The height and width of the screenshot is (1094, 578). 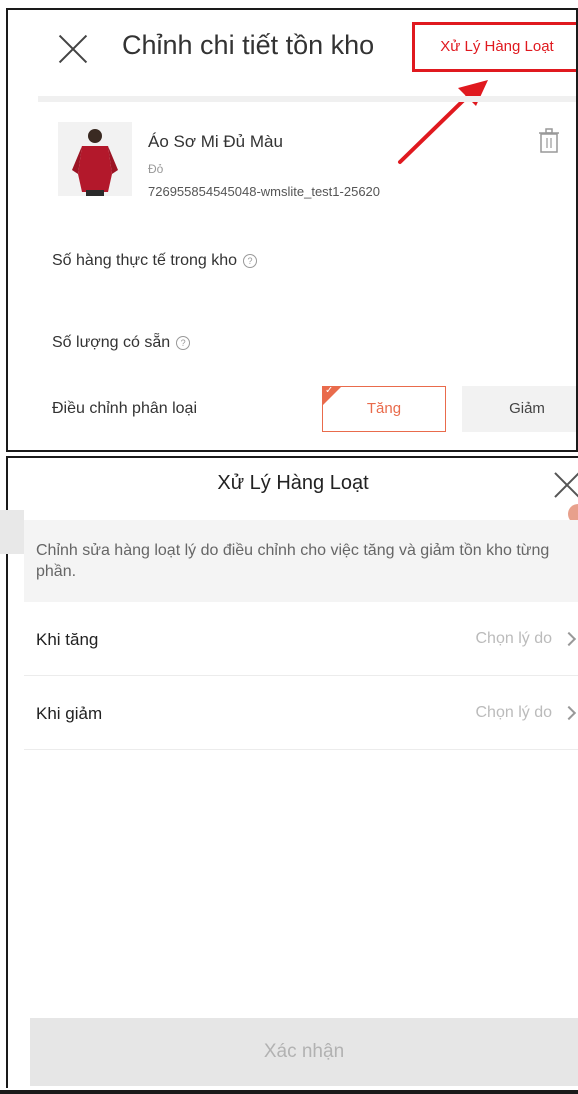 What do you see at coordinates (519, 409) in the screenshot?
I see `decrease-option-button: Giảm` at bounding box center [519, 409].